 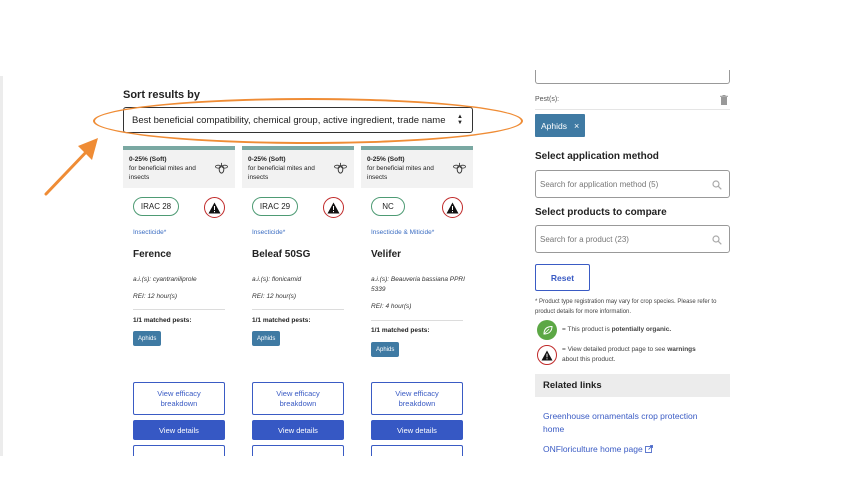 I want to click on onfloriculture-link: ONFloriculture home page, so click(x=598, y=449).